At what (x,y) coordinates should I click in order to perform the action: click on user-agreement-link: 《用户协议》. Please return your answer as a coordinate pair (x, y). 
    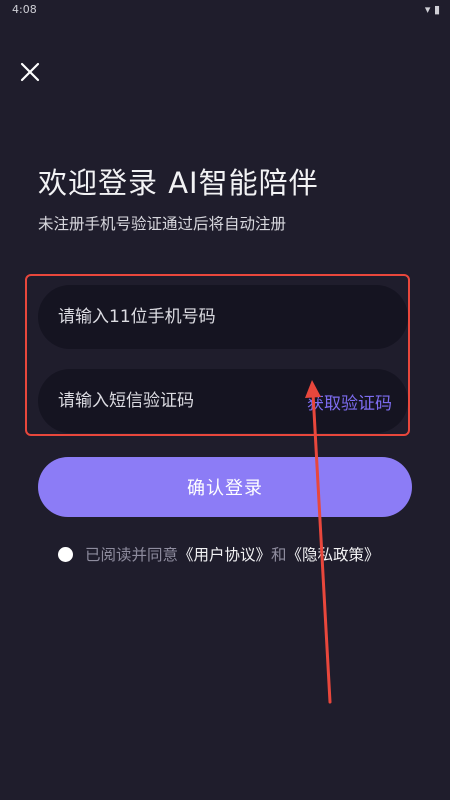
    Looking at the image, I should click on (224, 554).